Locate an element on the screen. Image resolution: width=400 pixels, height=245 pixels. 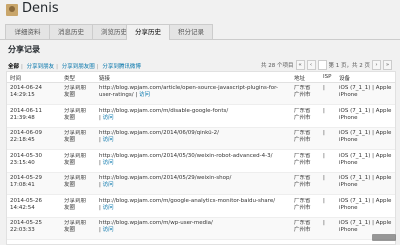
time-cell: 2014-06-24 14:29:15 is located at coordinates (34, 92).